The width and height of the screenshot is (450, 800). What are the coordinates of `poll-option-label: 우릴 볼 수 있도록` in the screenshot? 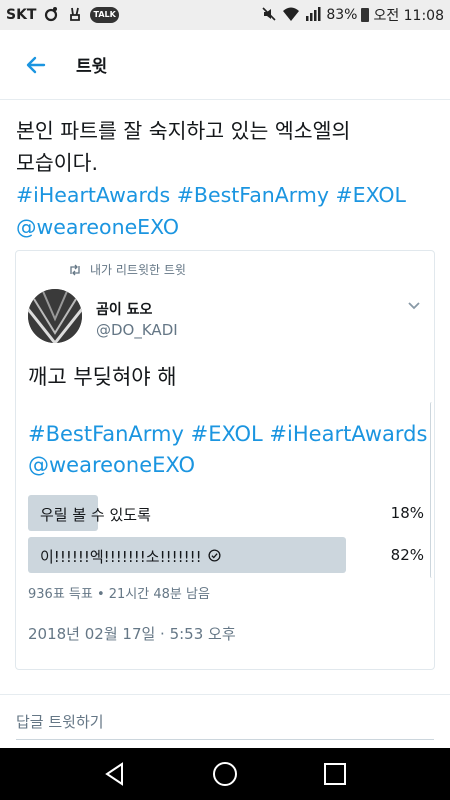 It's located at (95, 515).